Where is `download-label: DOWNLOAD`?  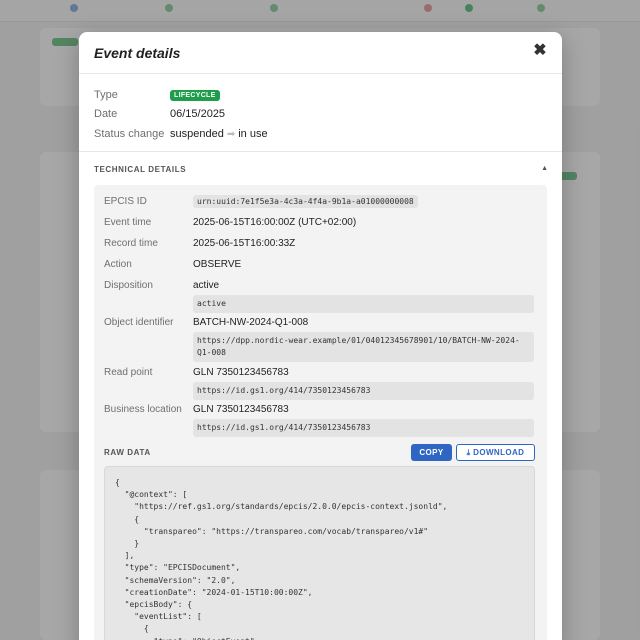 download-label: DOWNLOAD is located at coordinates (499, 452).